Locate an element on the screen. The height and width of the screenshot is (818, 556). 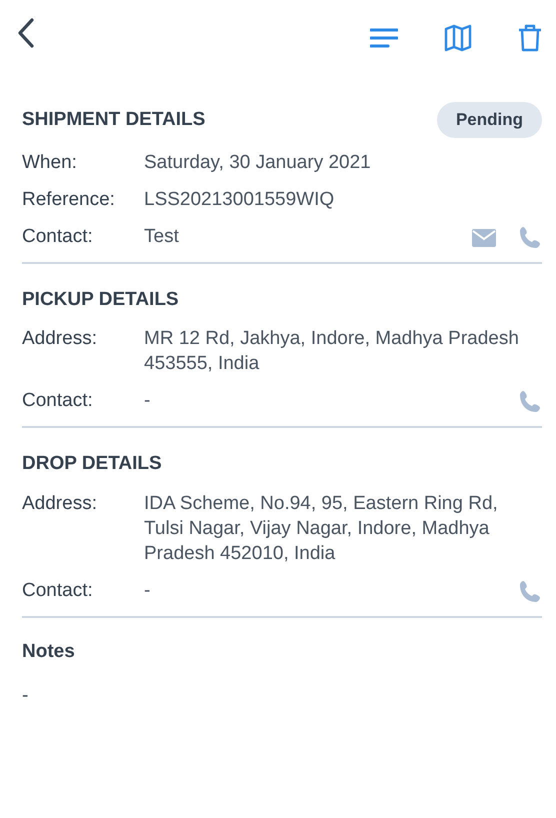
field-value: Test is located at coordinates (162, 236).